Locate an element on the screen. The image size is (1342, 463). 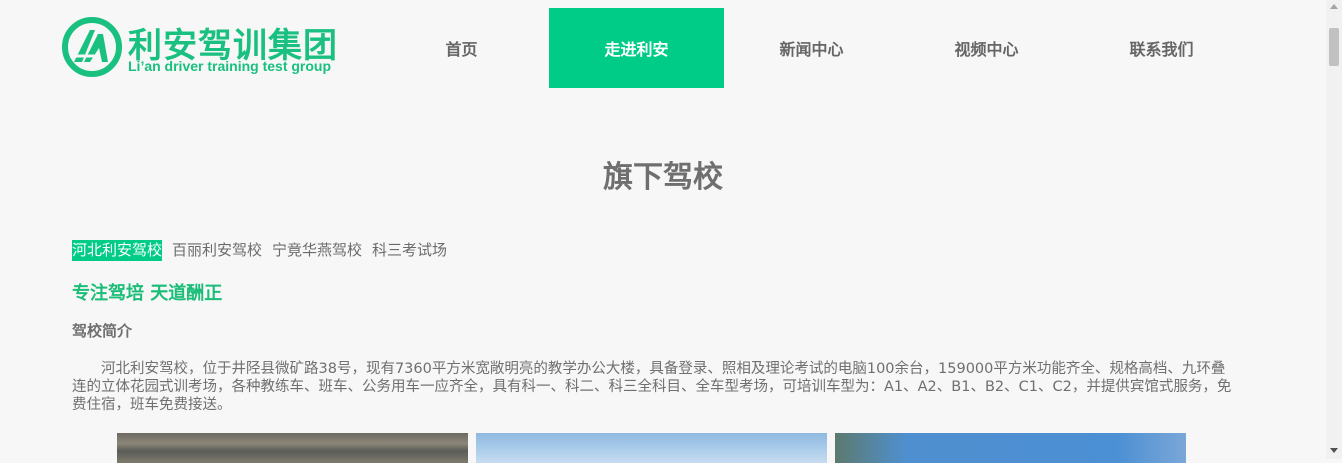
nav-item-contact: 联系我们 is located at coordinates (1161, 48).